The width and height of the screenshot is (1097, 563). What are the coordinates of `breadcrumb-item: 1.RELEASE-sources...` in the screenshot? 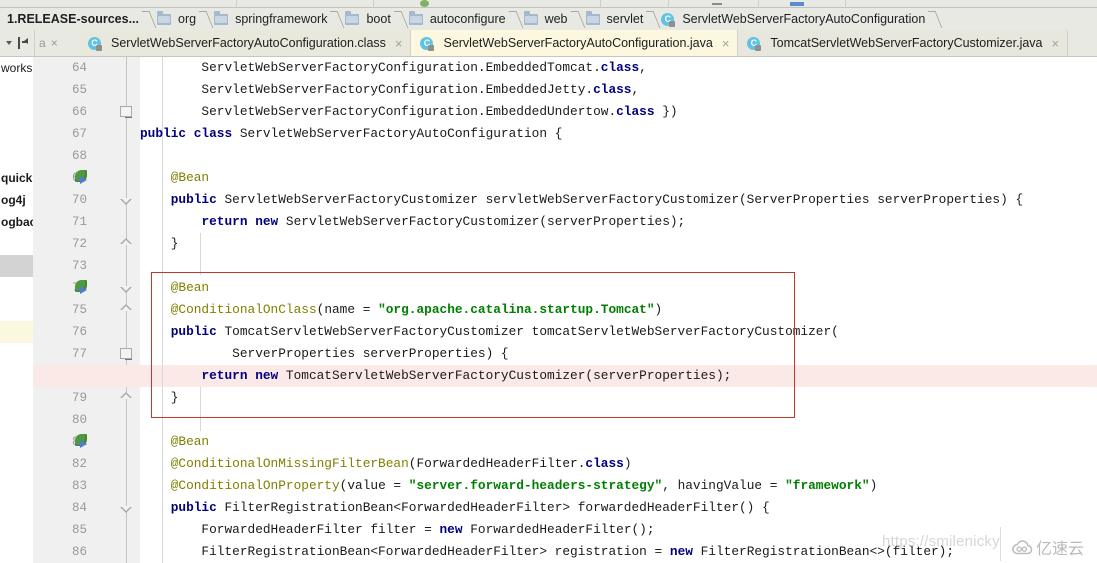 It's located at (72, 19).